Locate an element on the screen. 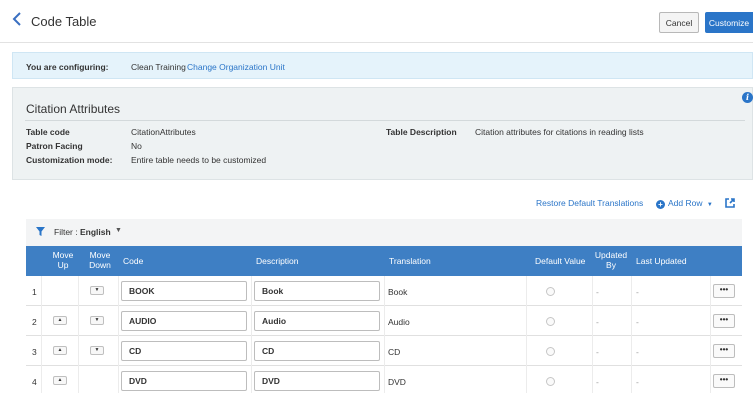 The width and height of the screenshot is (753, 393). add-row-button: + Add Row ▼ is located at coordinates (684, 203).